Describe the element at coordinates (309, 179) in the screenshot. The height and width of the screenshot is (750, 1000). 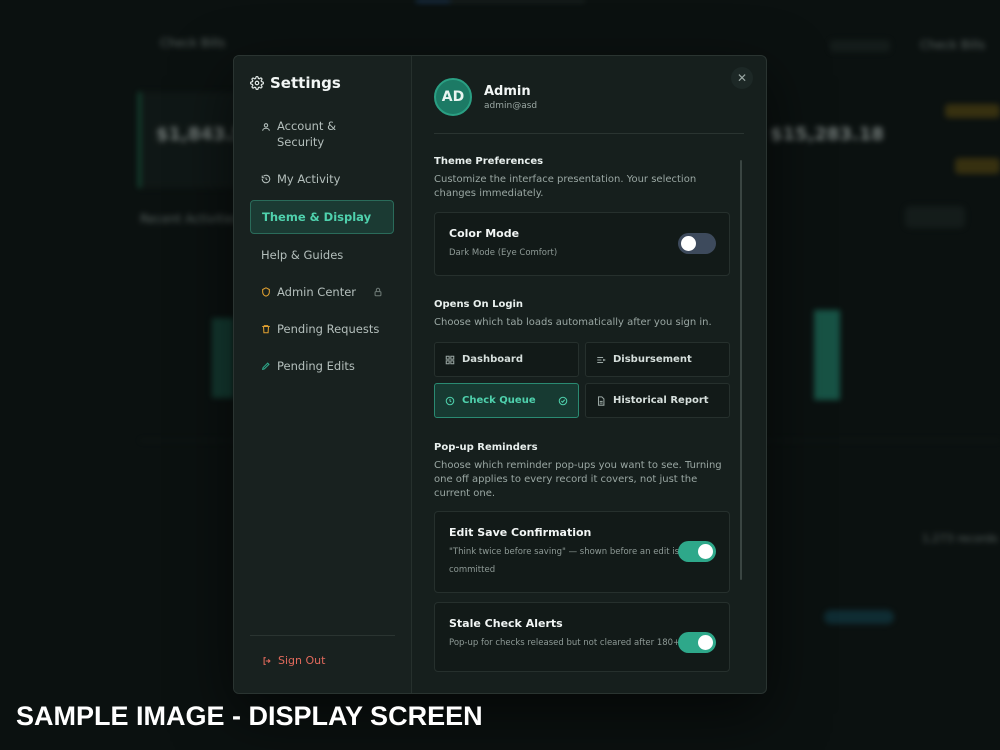
I see `sidebar-item-label: My Activity` at that location.